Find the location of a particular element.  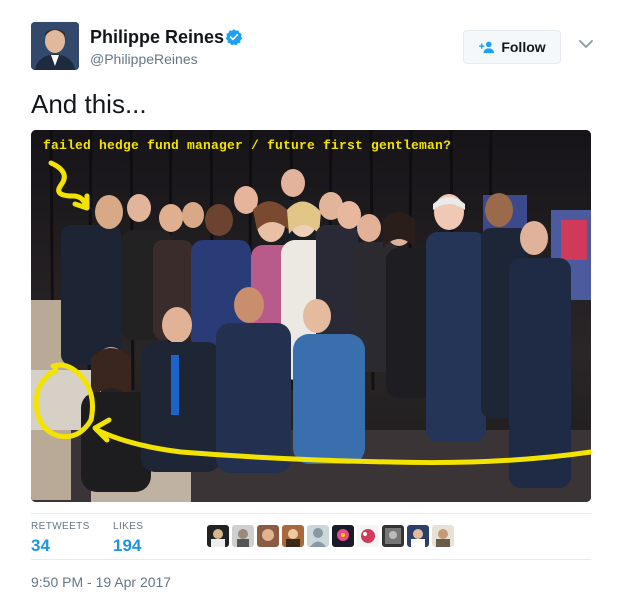

author-avatar is located at coordinates (55, 46).